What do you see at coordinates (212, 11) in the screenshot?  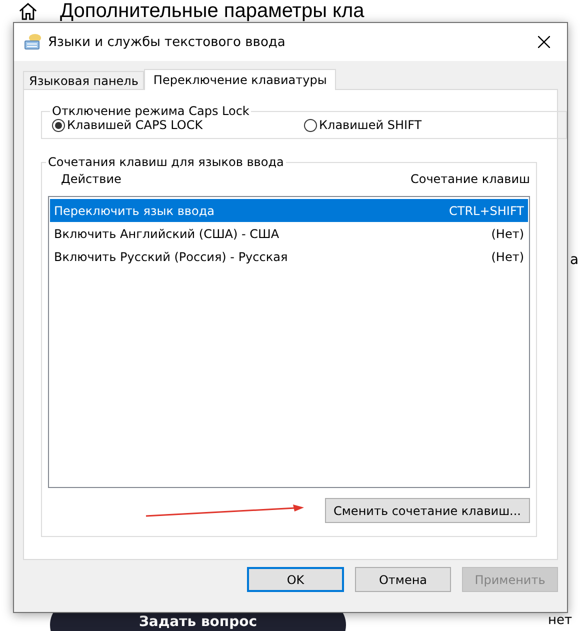 I see `page-heading: Дополнительные параметры кла` at bounding box center [212, 11].